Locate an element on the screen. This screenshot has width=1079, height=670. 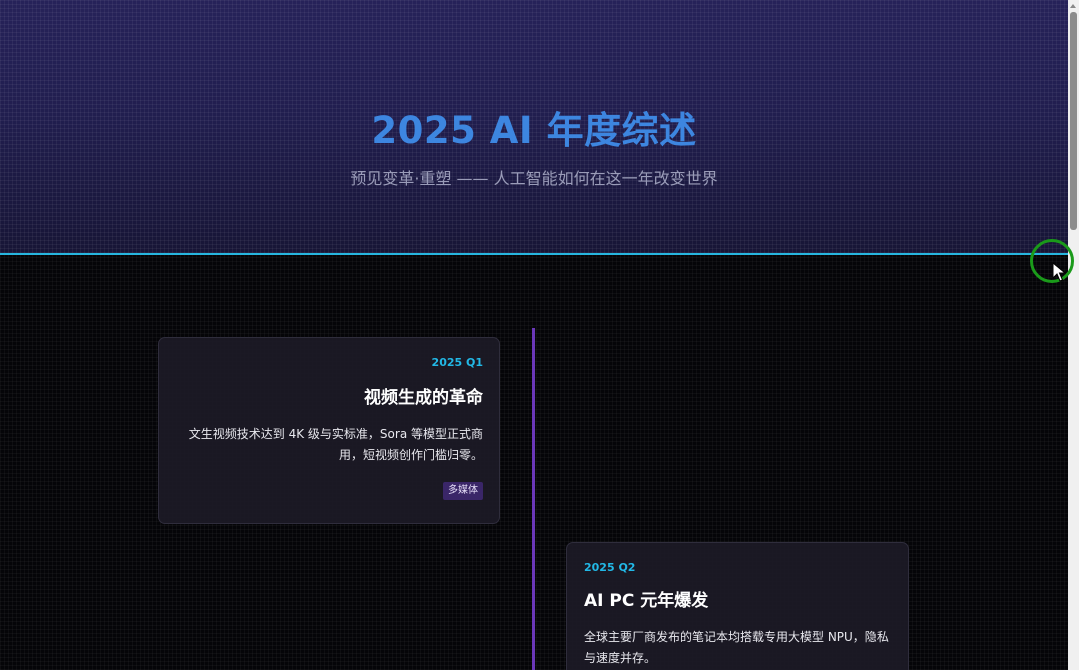
card-description: 全球主要厂商发布的笔记本均搭载专用大模型 NPU，隐私与速度并存。 is located at coordinates (736, 647).